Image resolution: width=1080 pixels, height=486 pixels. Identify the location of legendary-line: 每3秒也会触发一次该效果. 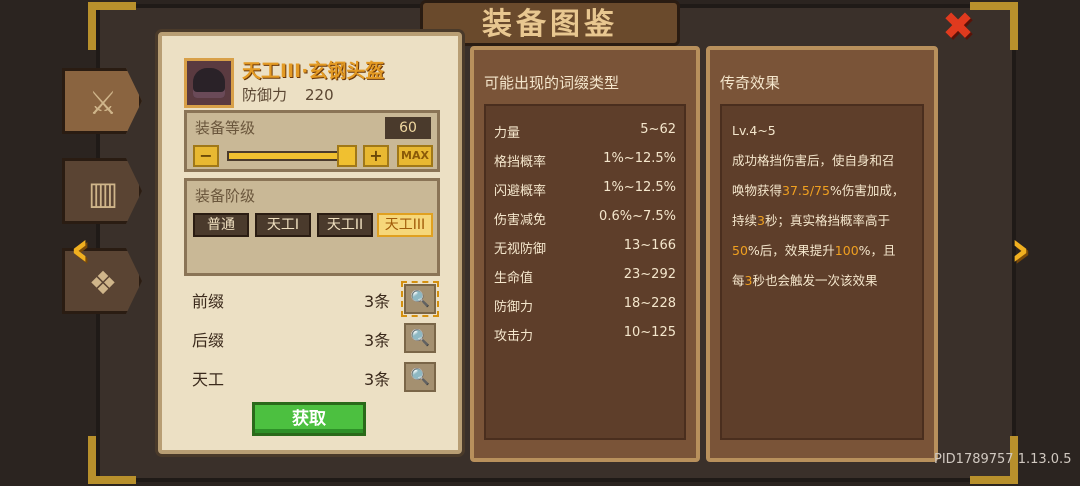
(805, 280).